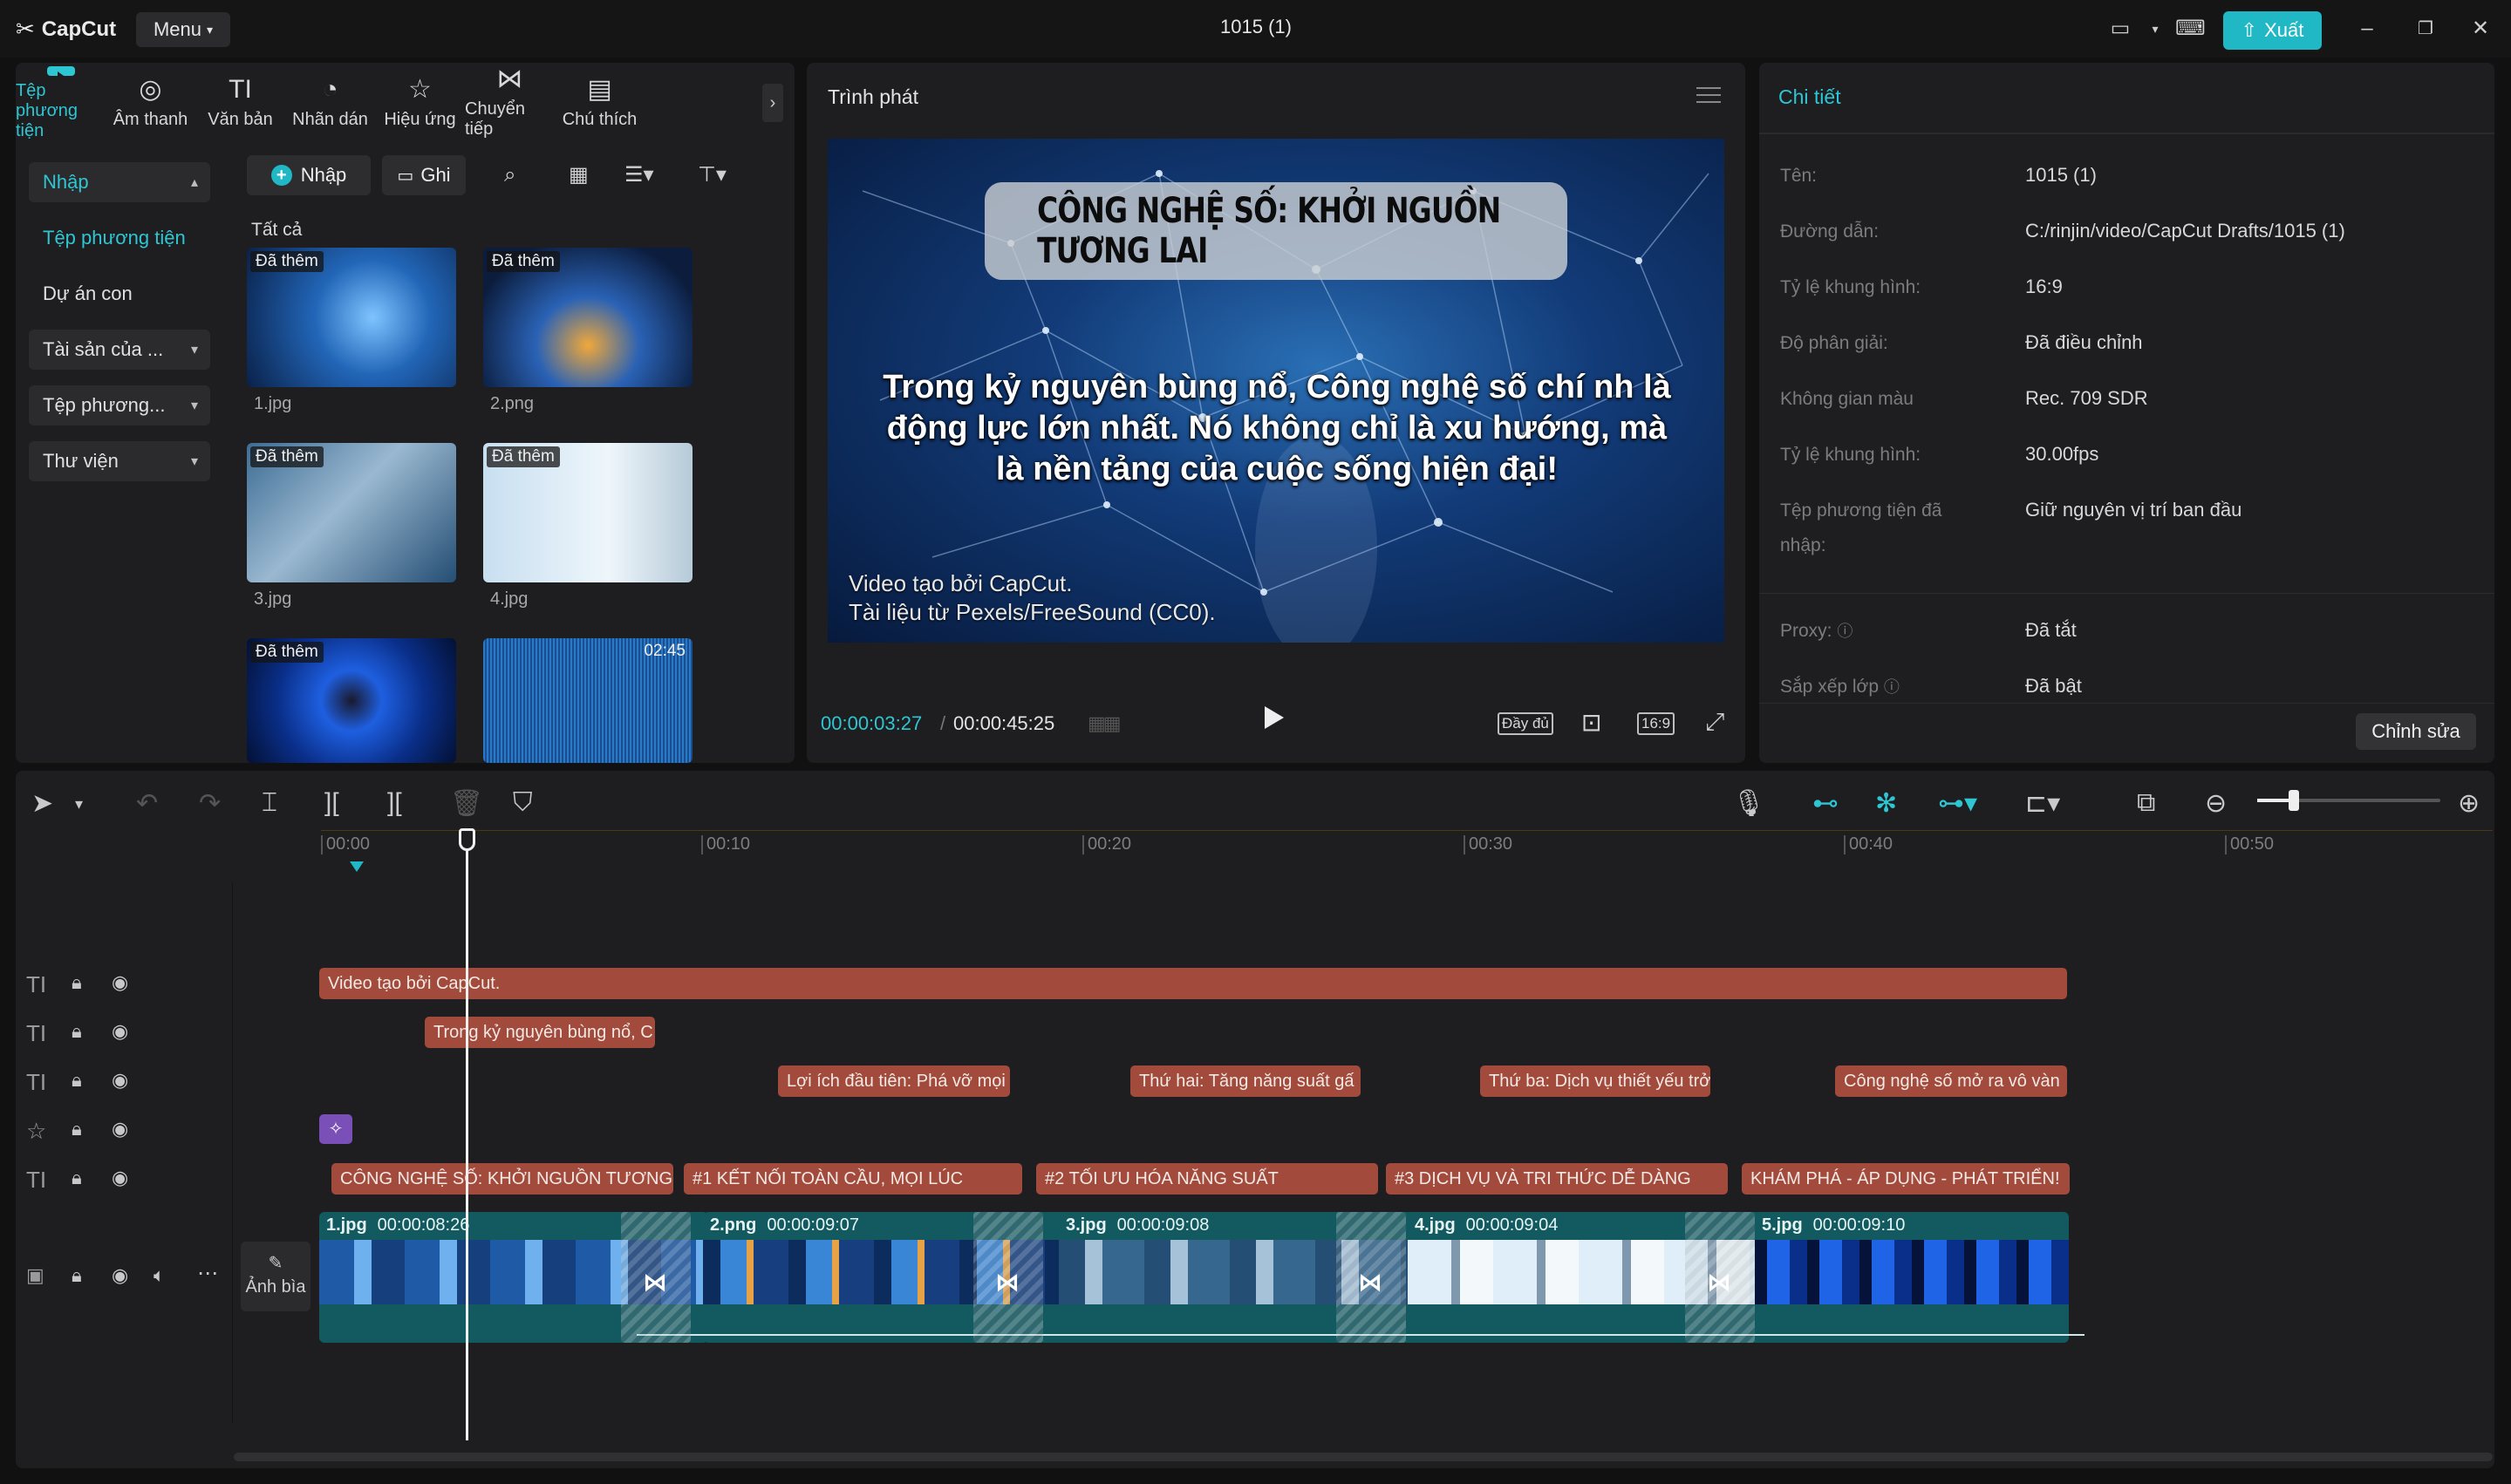  Describe the element at coordinates (269, 803) in the screenshot. I see `split-icon: ⌶` at that location.